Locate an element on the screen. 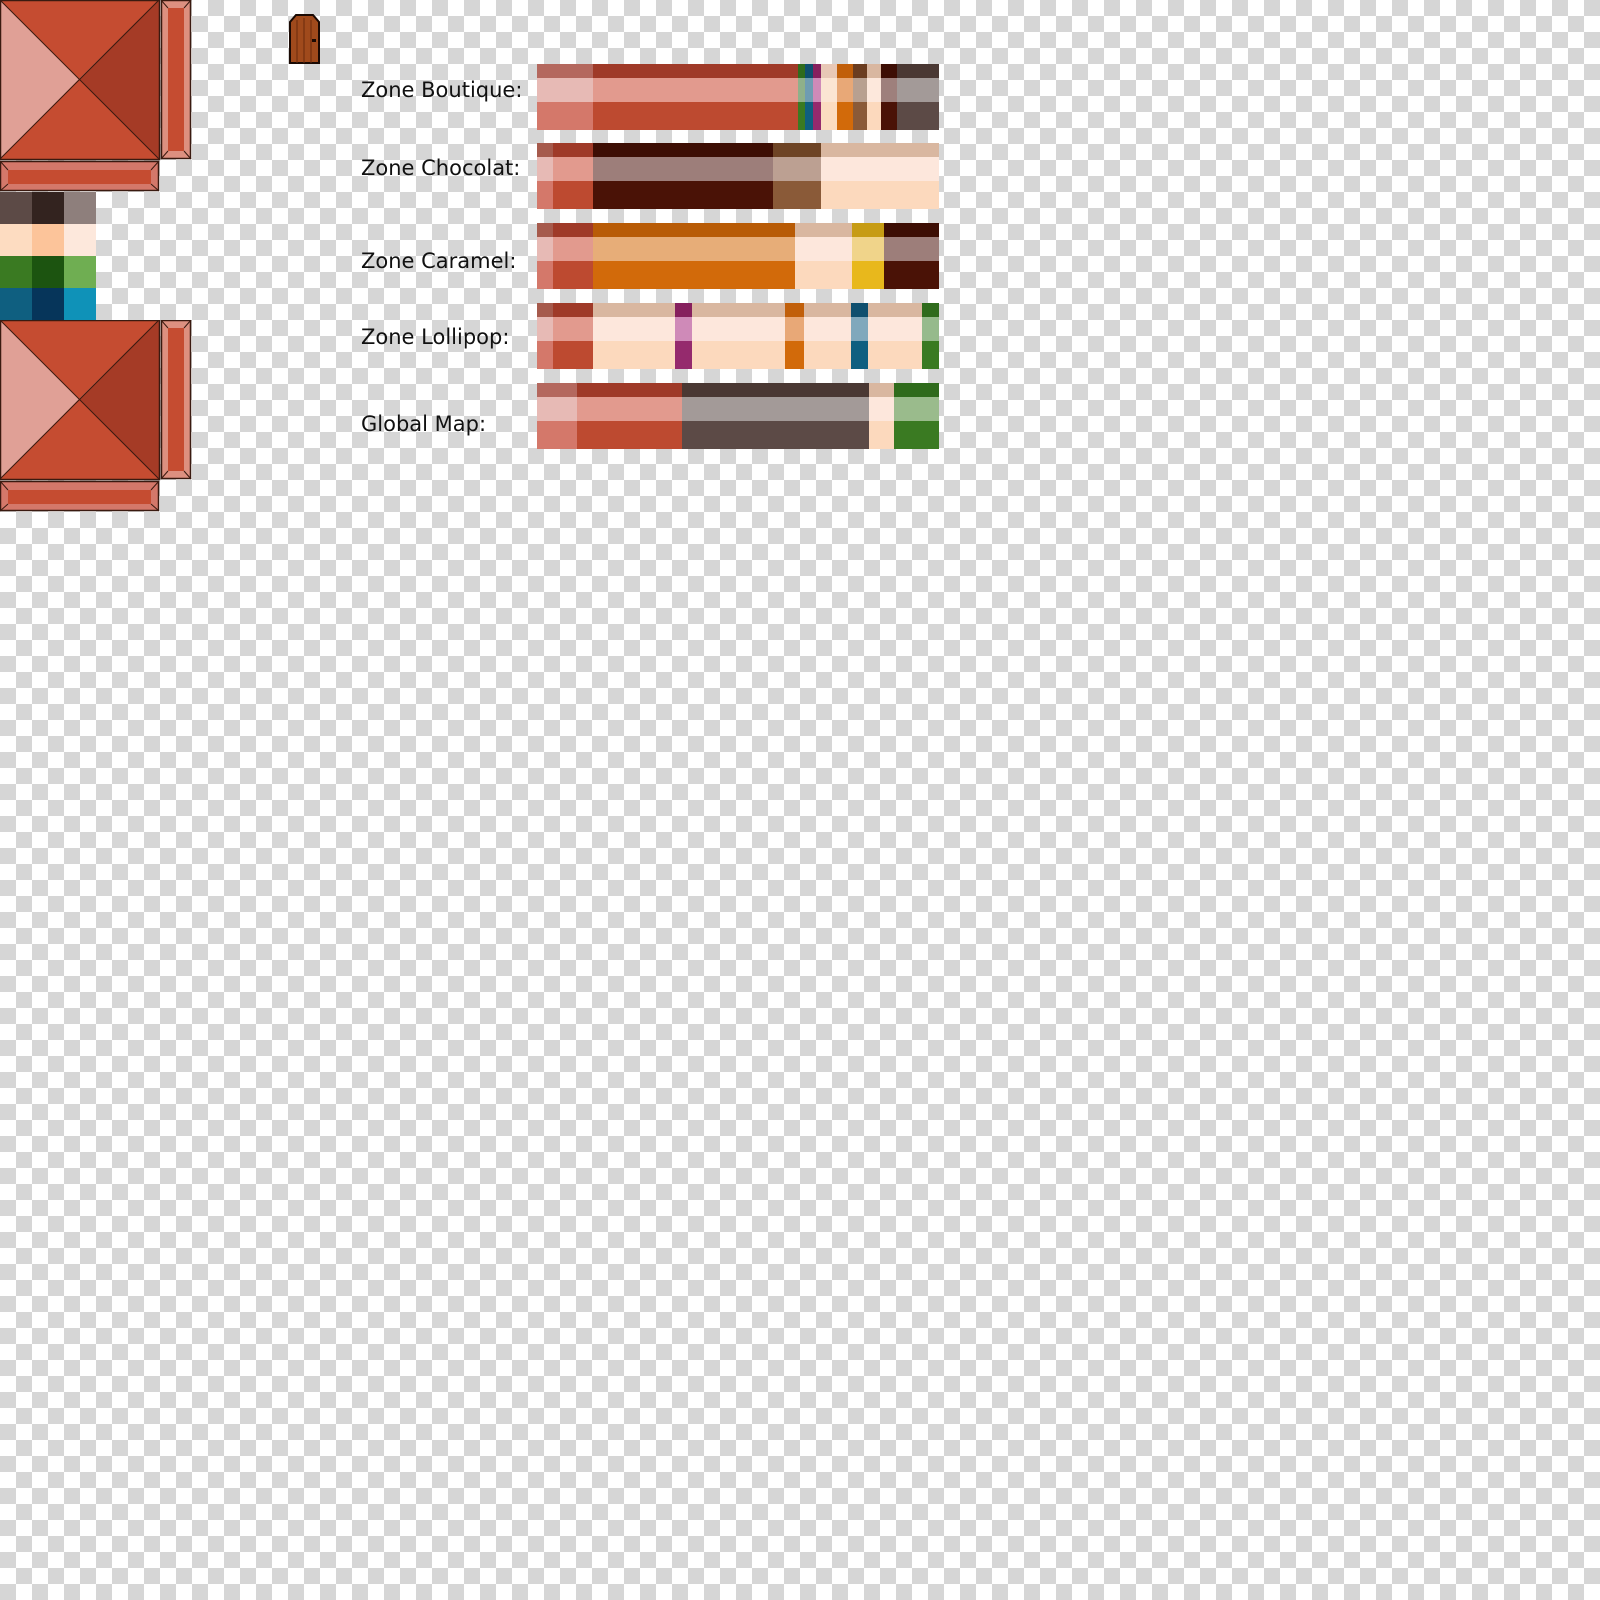 The image size is (1600, 1600). zone-palette-strip-chocolat is located at coordinates (738, 176).